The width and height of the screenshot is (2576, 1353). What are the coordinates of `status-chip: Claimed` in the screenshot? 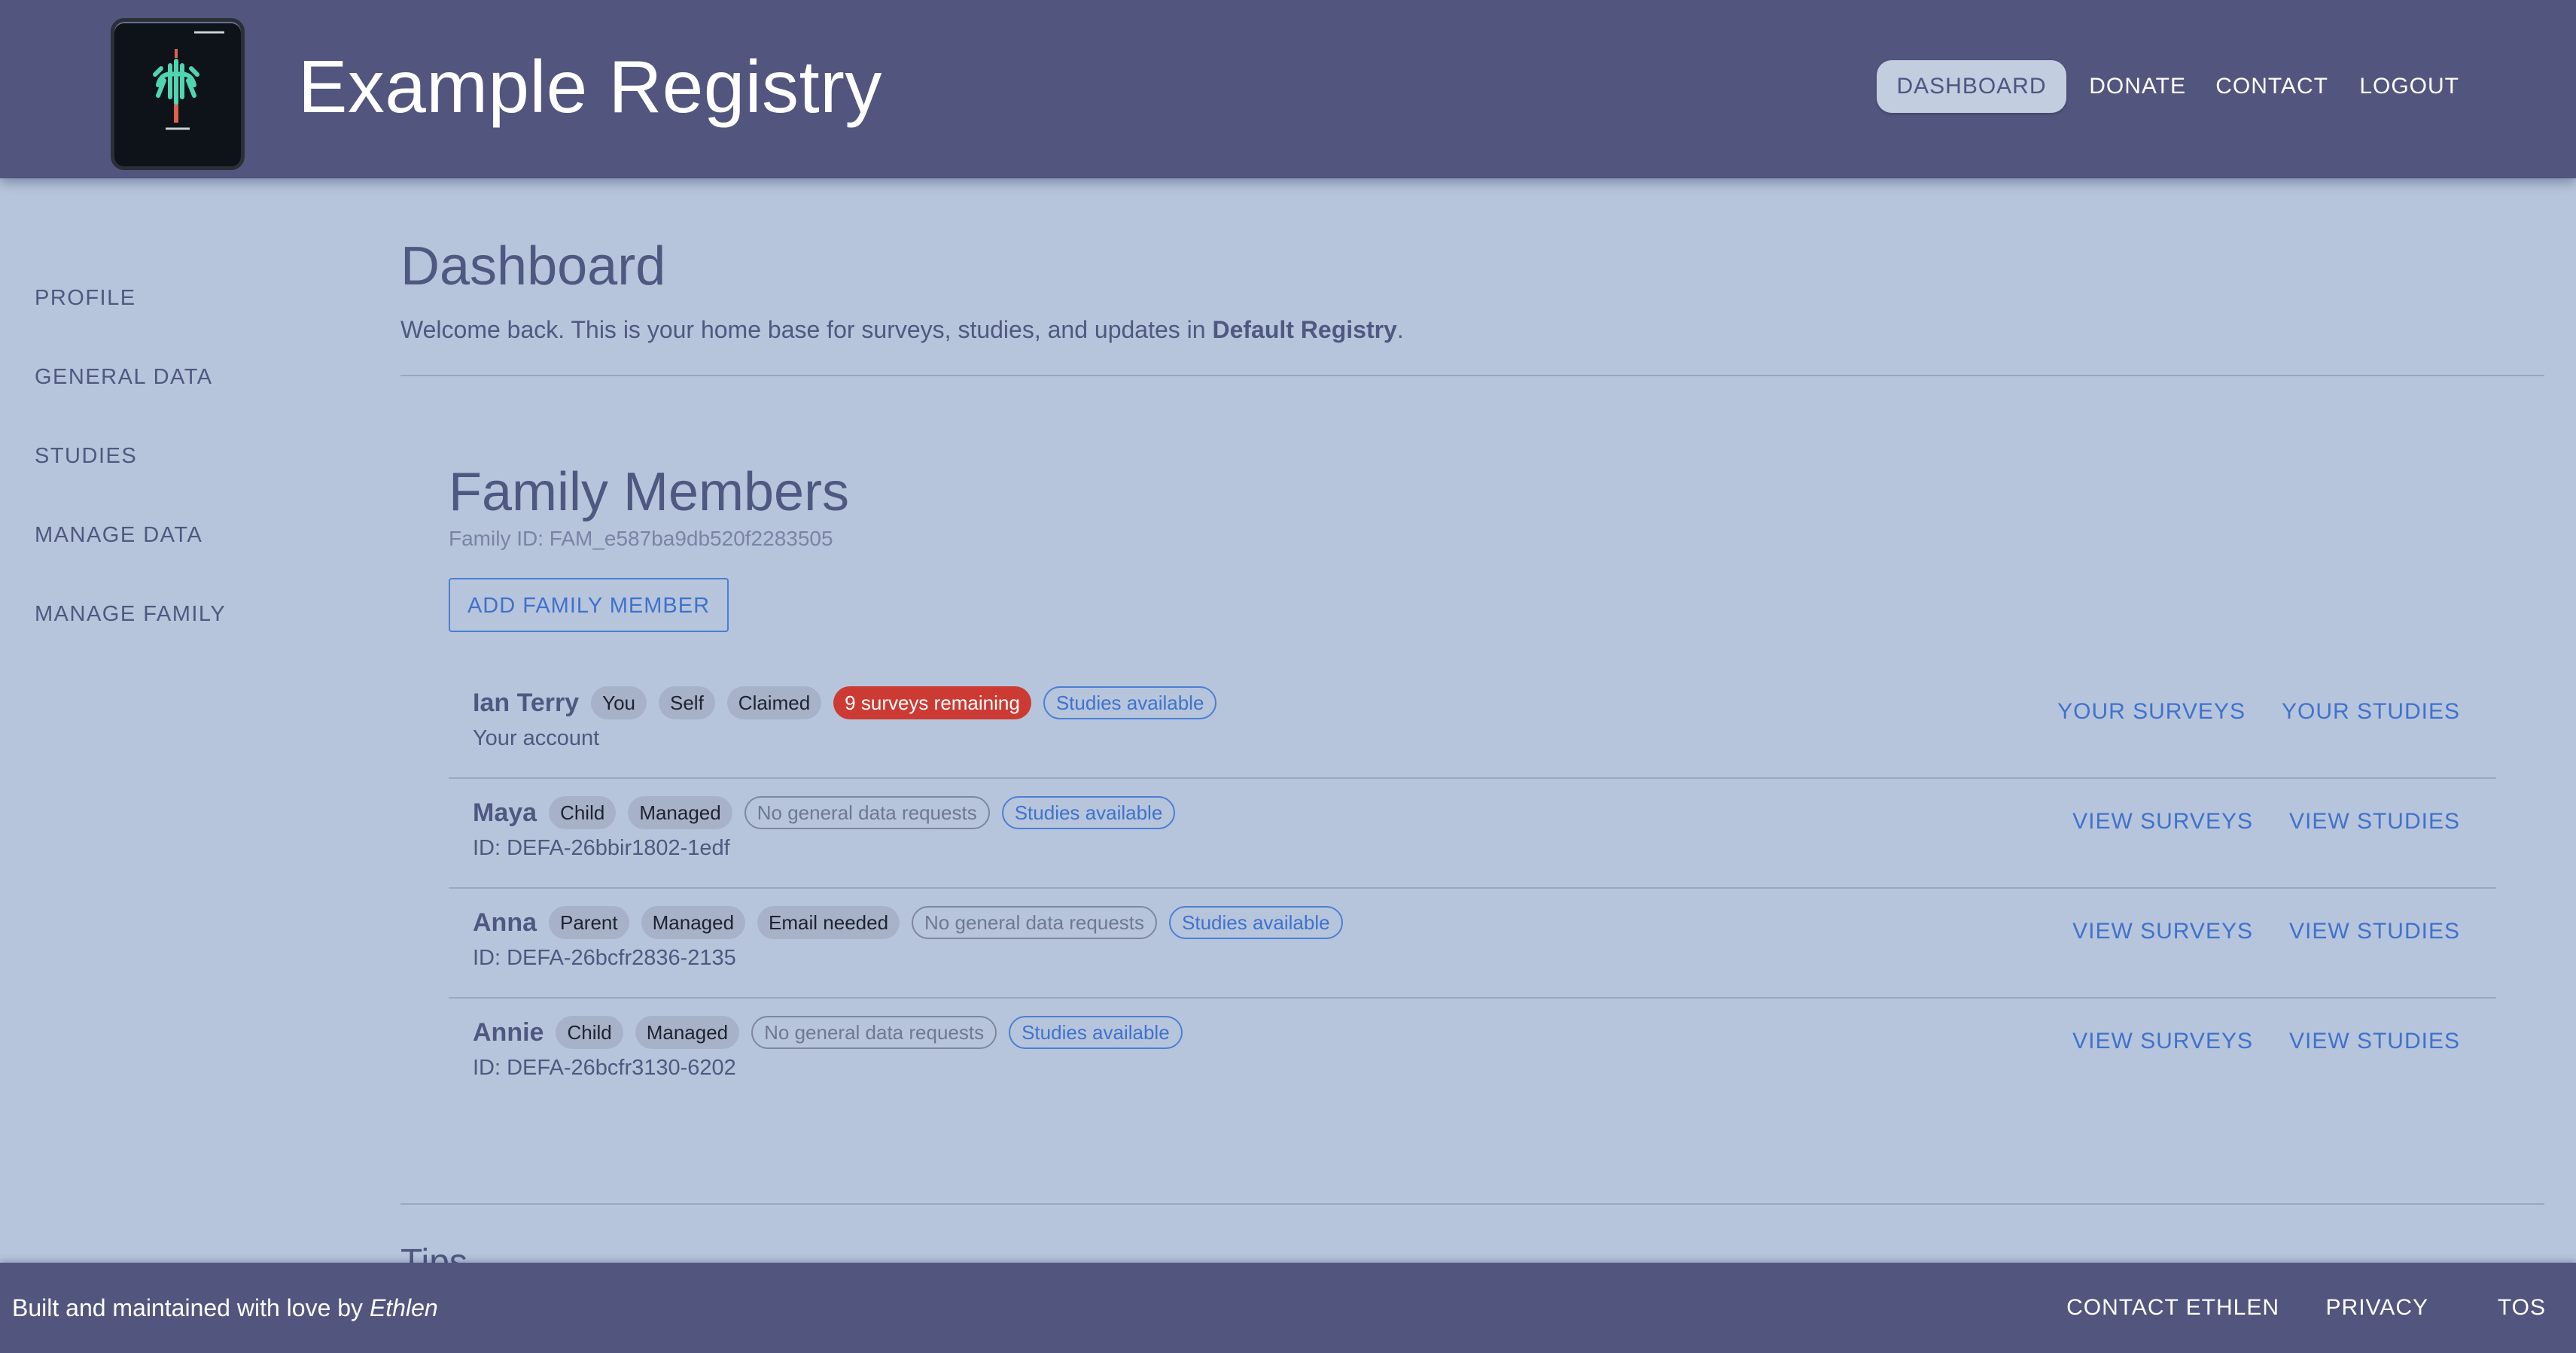 It's located at (774, 702).